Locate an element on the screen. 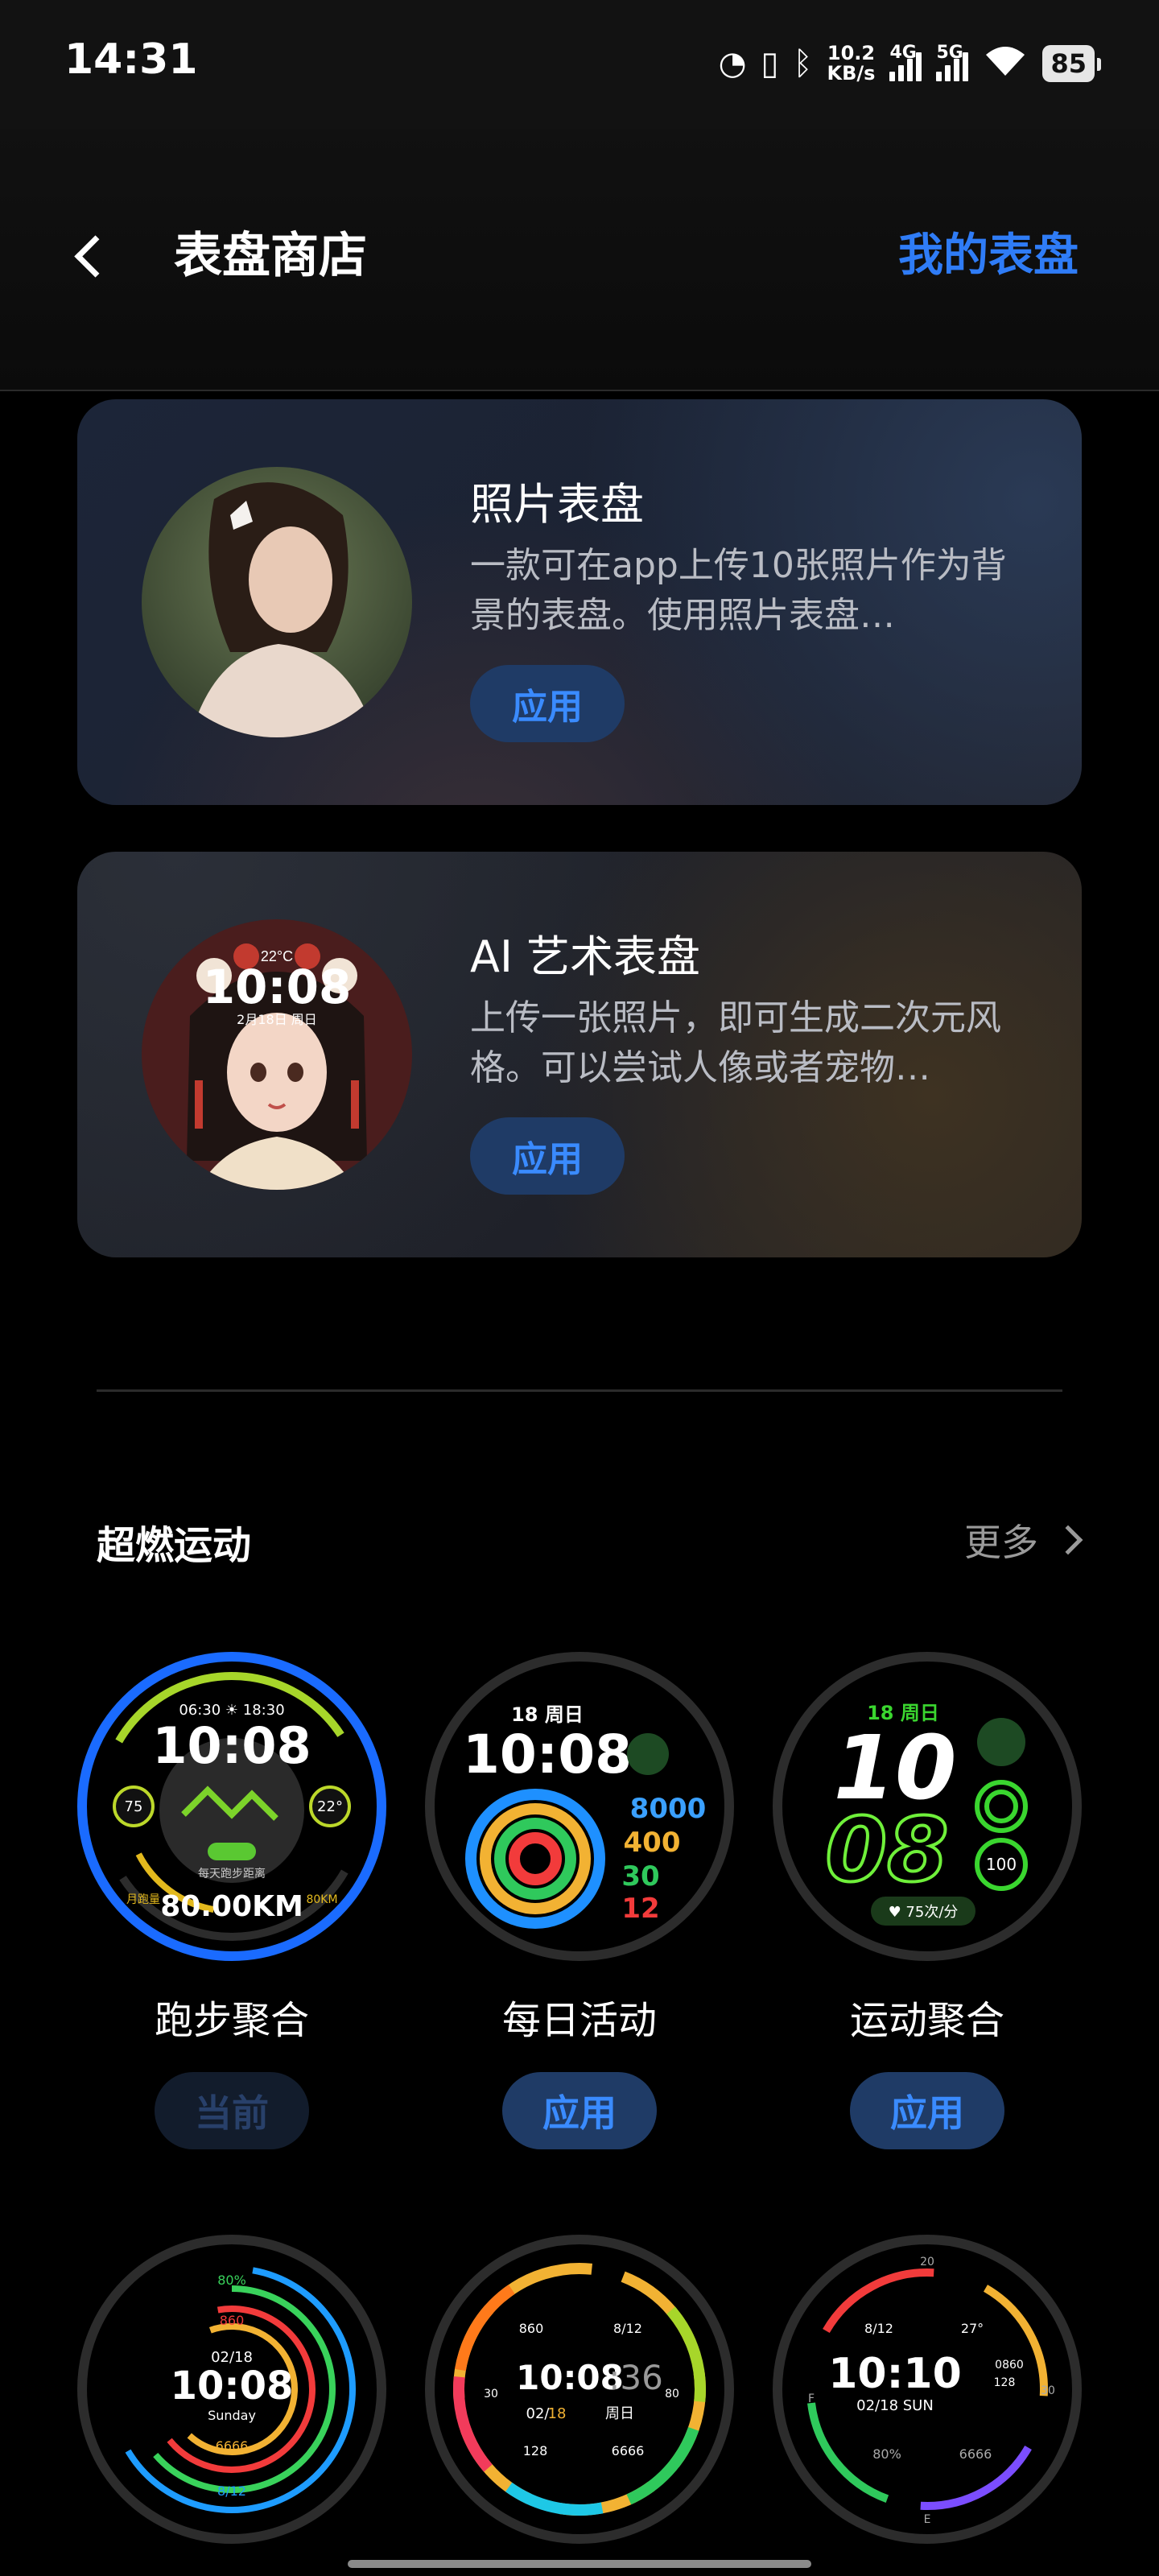 Image resolution: width=1159 pixels, height=2576 pixels. daily-activity-face-name: 每日活动 is located at coordinates (579, 2020).